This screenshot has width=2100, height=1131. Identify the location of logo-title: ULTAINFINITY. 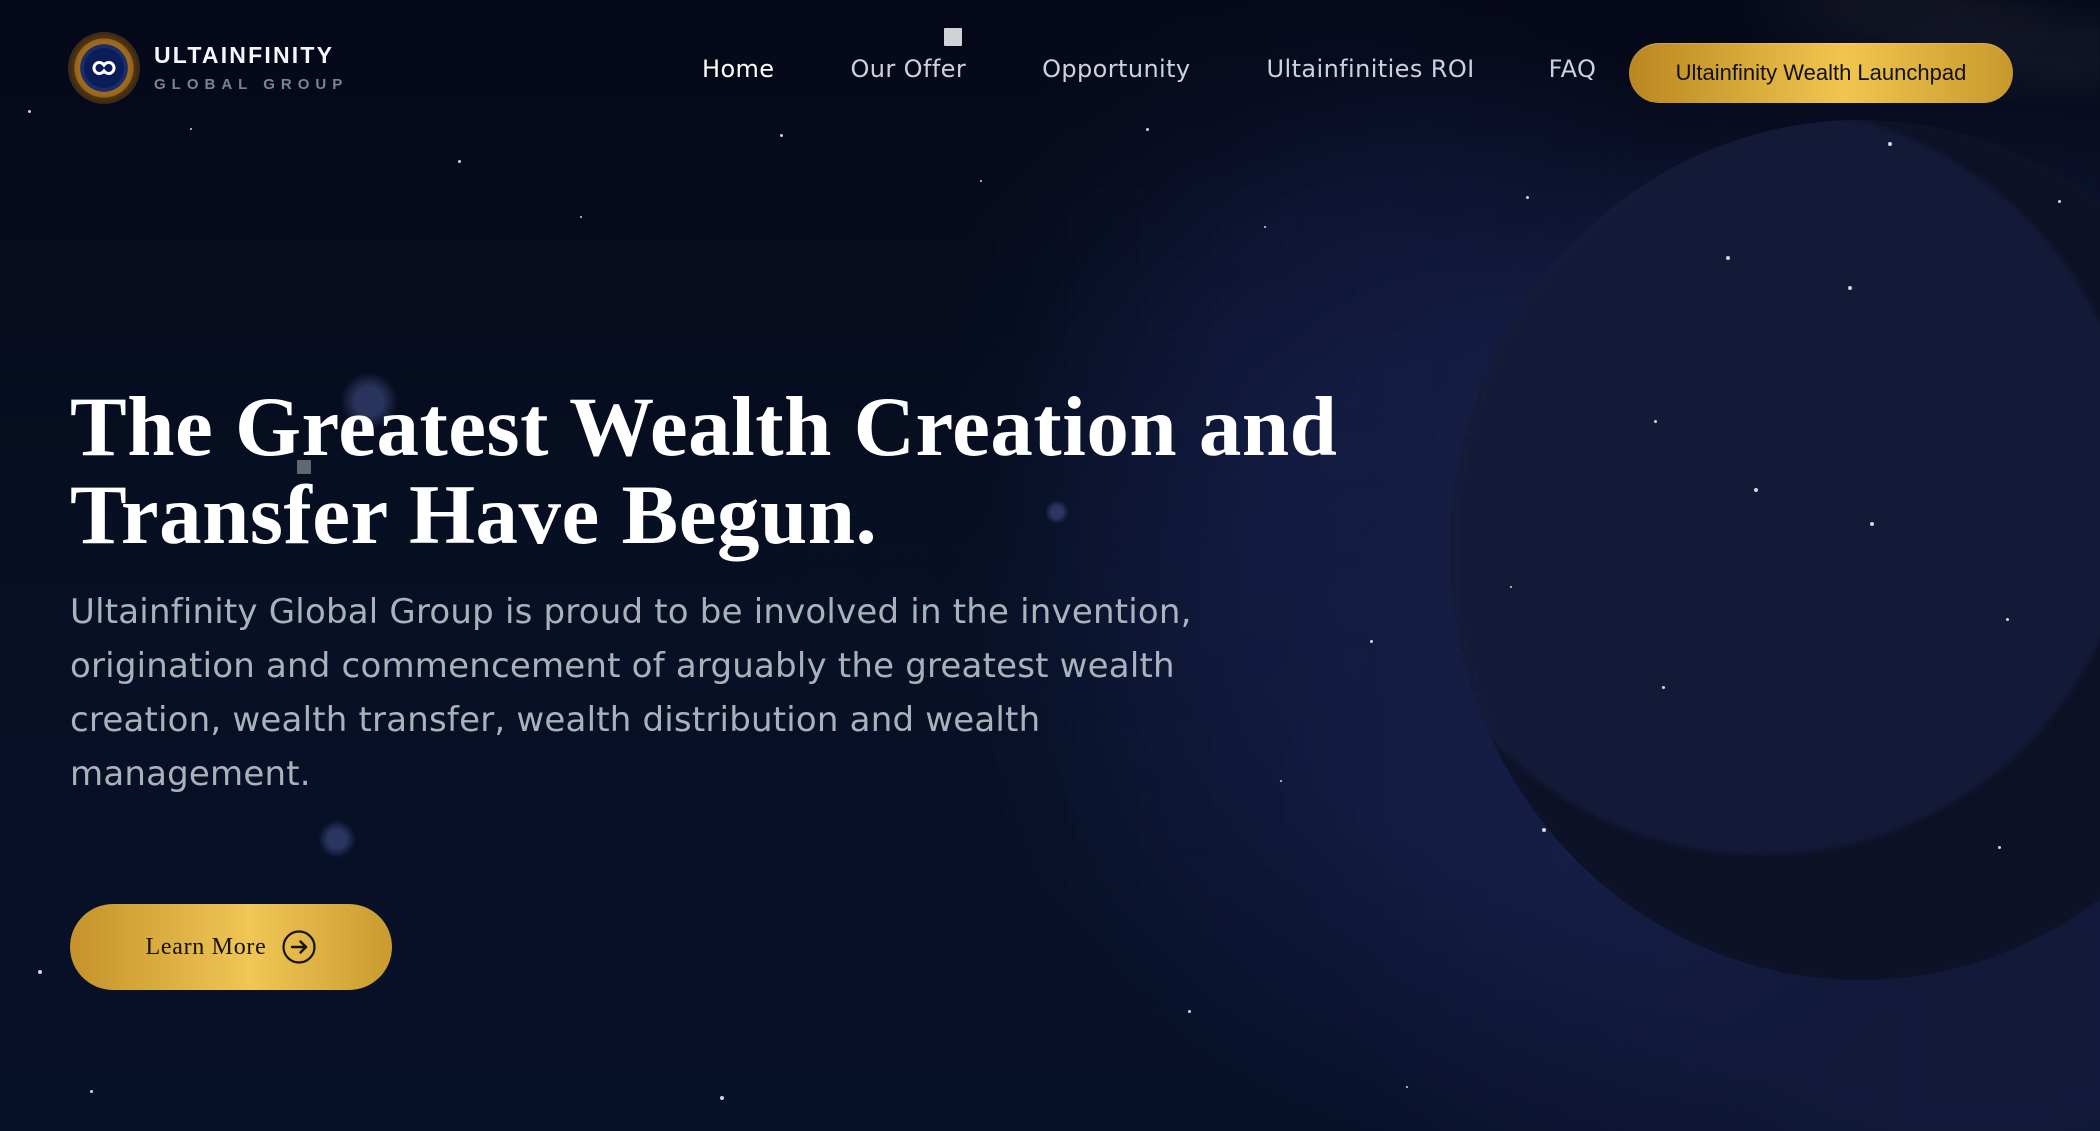
(244, 55).